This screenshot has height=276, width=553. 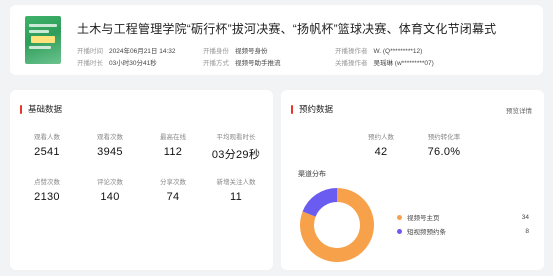 I want to click on reservation-data-title: 预约数据, so click(x=316, y=109).